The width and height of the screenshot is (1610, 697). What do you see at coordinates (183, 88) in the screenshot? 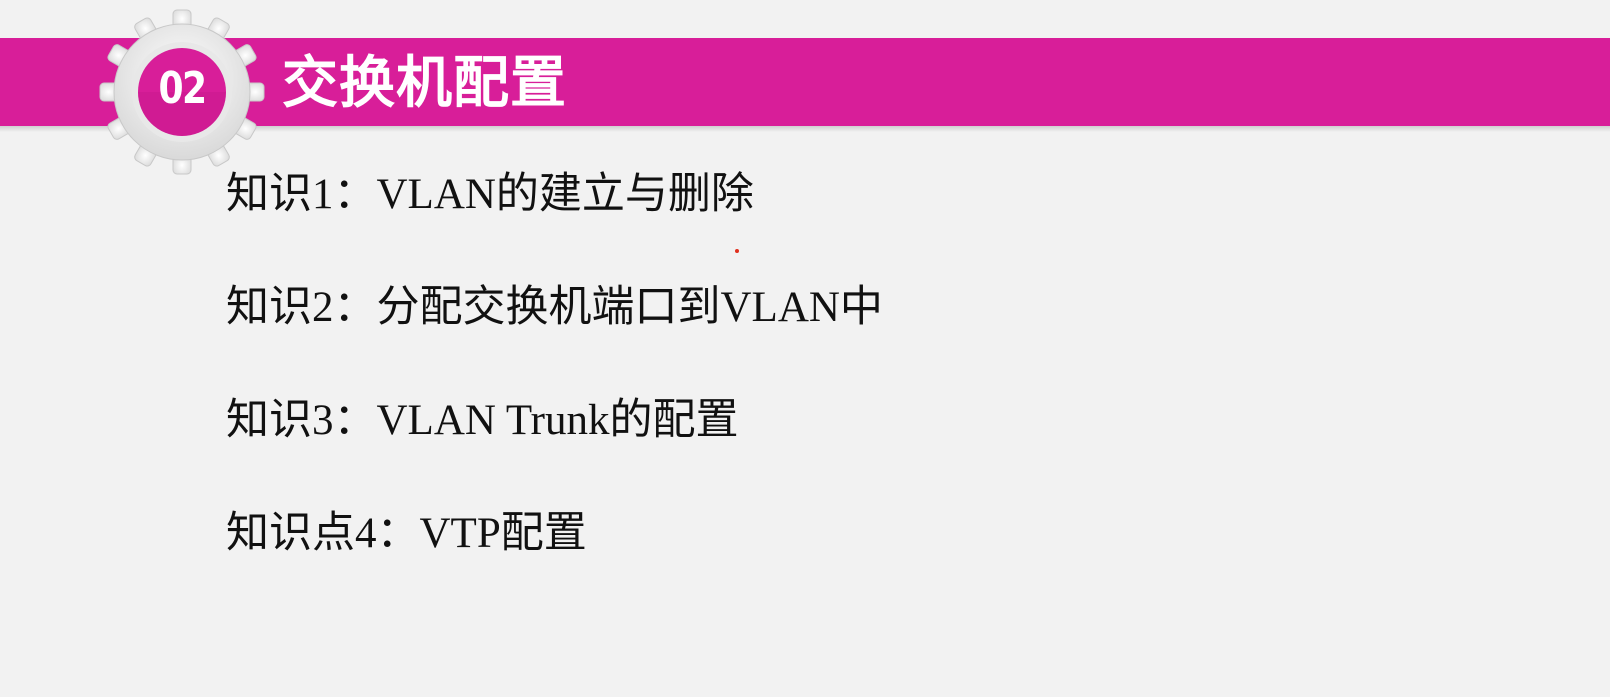
I see `section-number: 02` at bounding box center [183, 88].